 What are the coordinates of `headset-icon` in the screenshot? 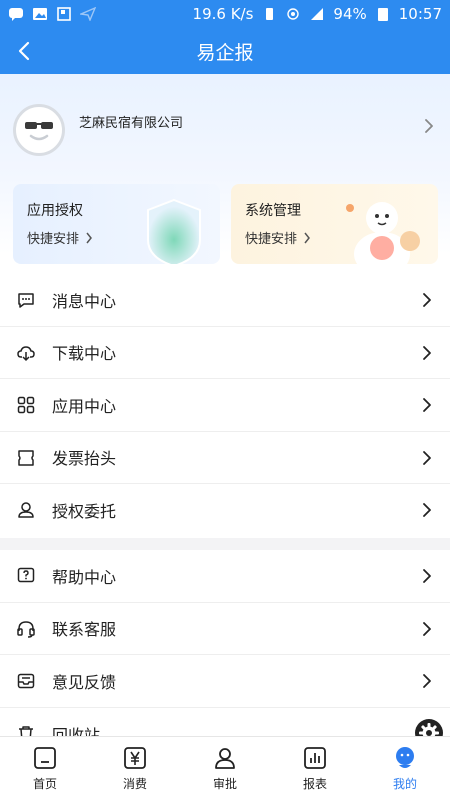 It's located at (26, 629).